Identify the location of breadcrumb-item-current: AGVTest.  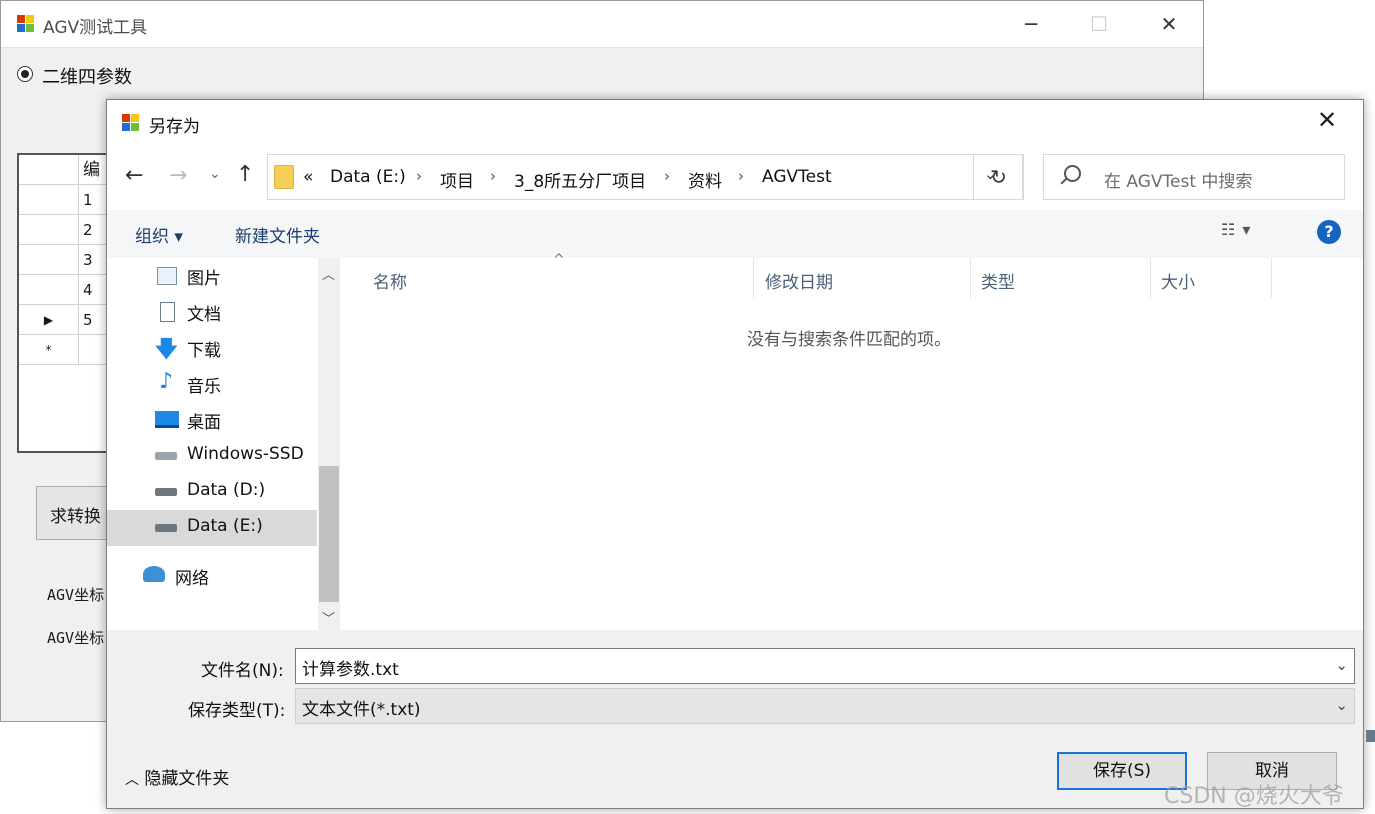
(797, 177).